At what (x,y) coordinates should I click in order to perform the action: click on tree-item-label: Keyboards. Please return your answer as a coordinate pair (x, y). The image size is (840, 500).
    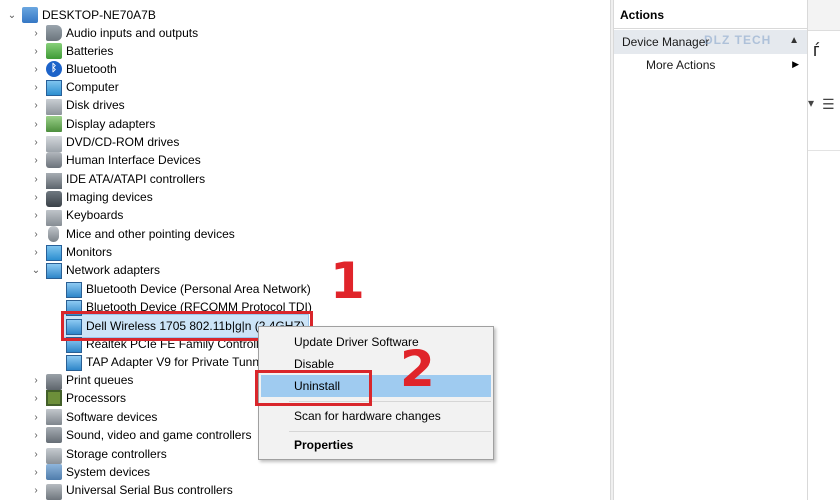
    Looking at the image, I should click on (95, 215).